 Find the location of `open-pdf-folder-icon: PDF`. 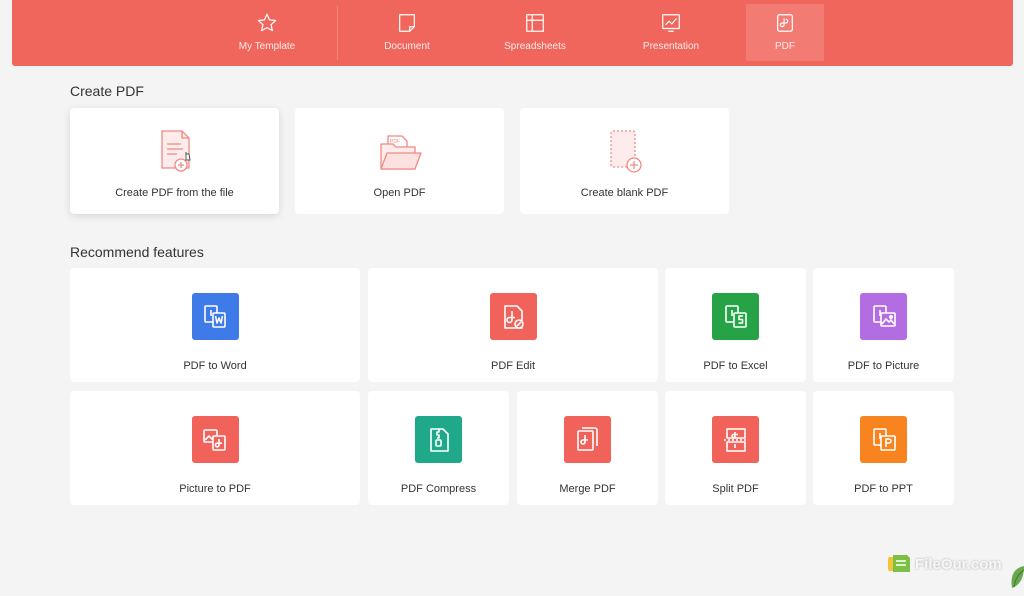

open-pdf-folder-icon: PDF is located at coordinates (400, 152).